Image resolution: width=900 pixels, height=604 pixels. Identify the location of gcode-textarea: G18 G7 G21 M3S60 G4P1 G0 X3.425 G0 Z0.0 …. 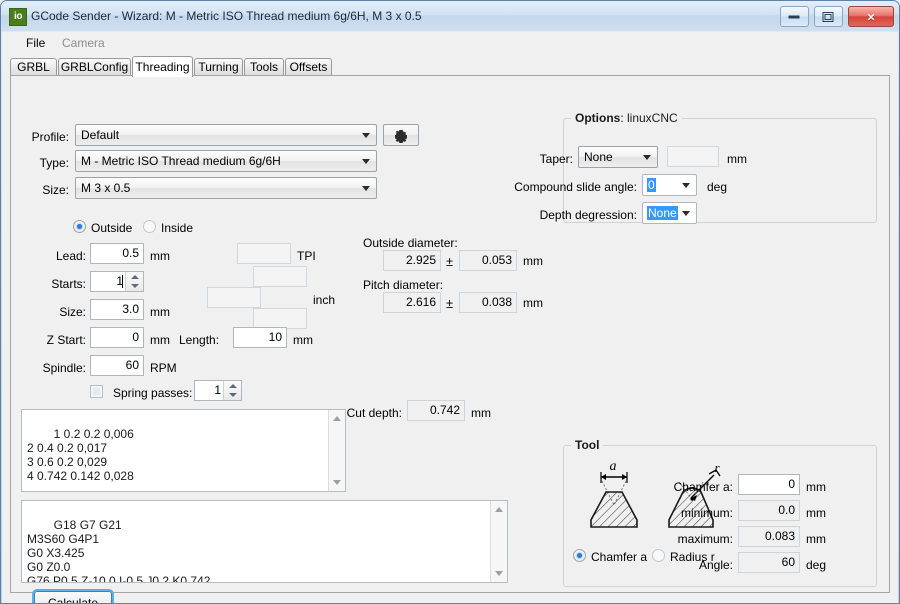
(264, 541).